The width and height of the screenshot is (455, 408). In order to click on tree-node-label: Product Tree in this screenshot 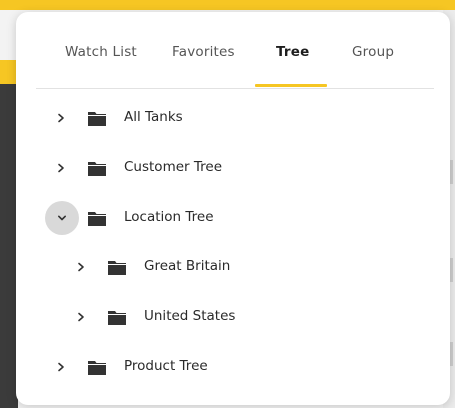, I will do `click(166, 366)`.